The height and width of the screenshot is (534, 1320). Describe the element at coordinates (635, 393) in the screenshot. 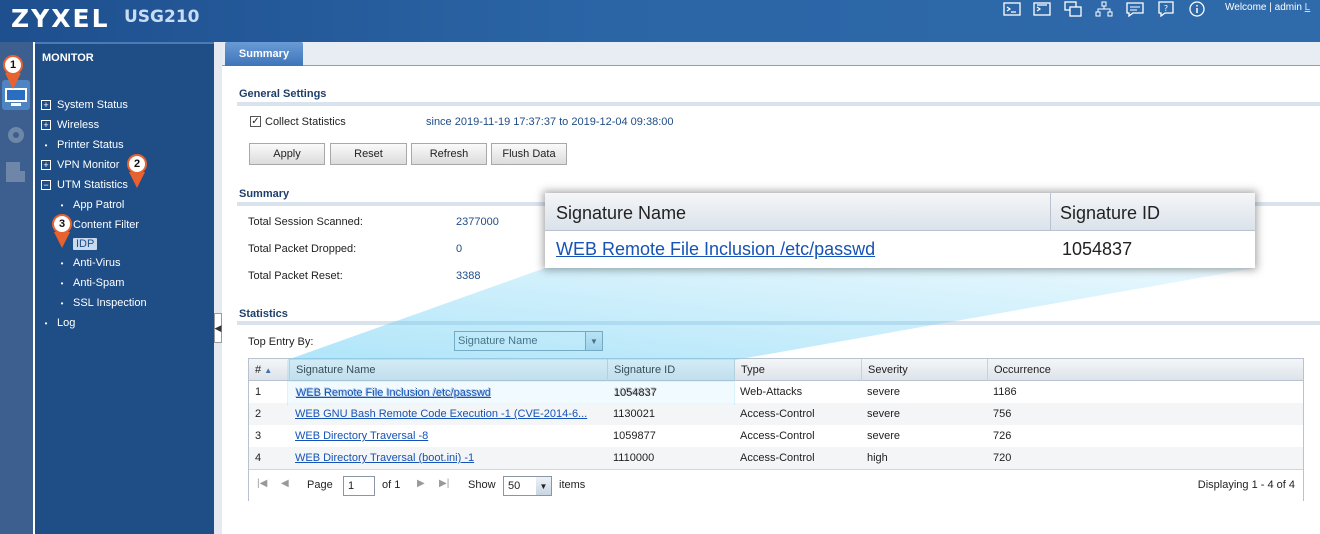

I see `highlighted-signature-id: 1054837` at that location.